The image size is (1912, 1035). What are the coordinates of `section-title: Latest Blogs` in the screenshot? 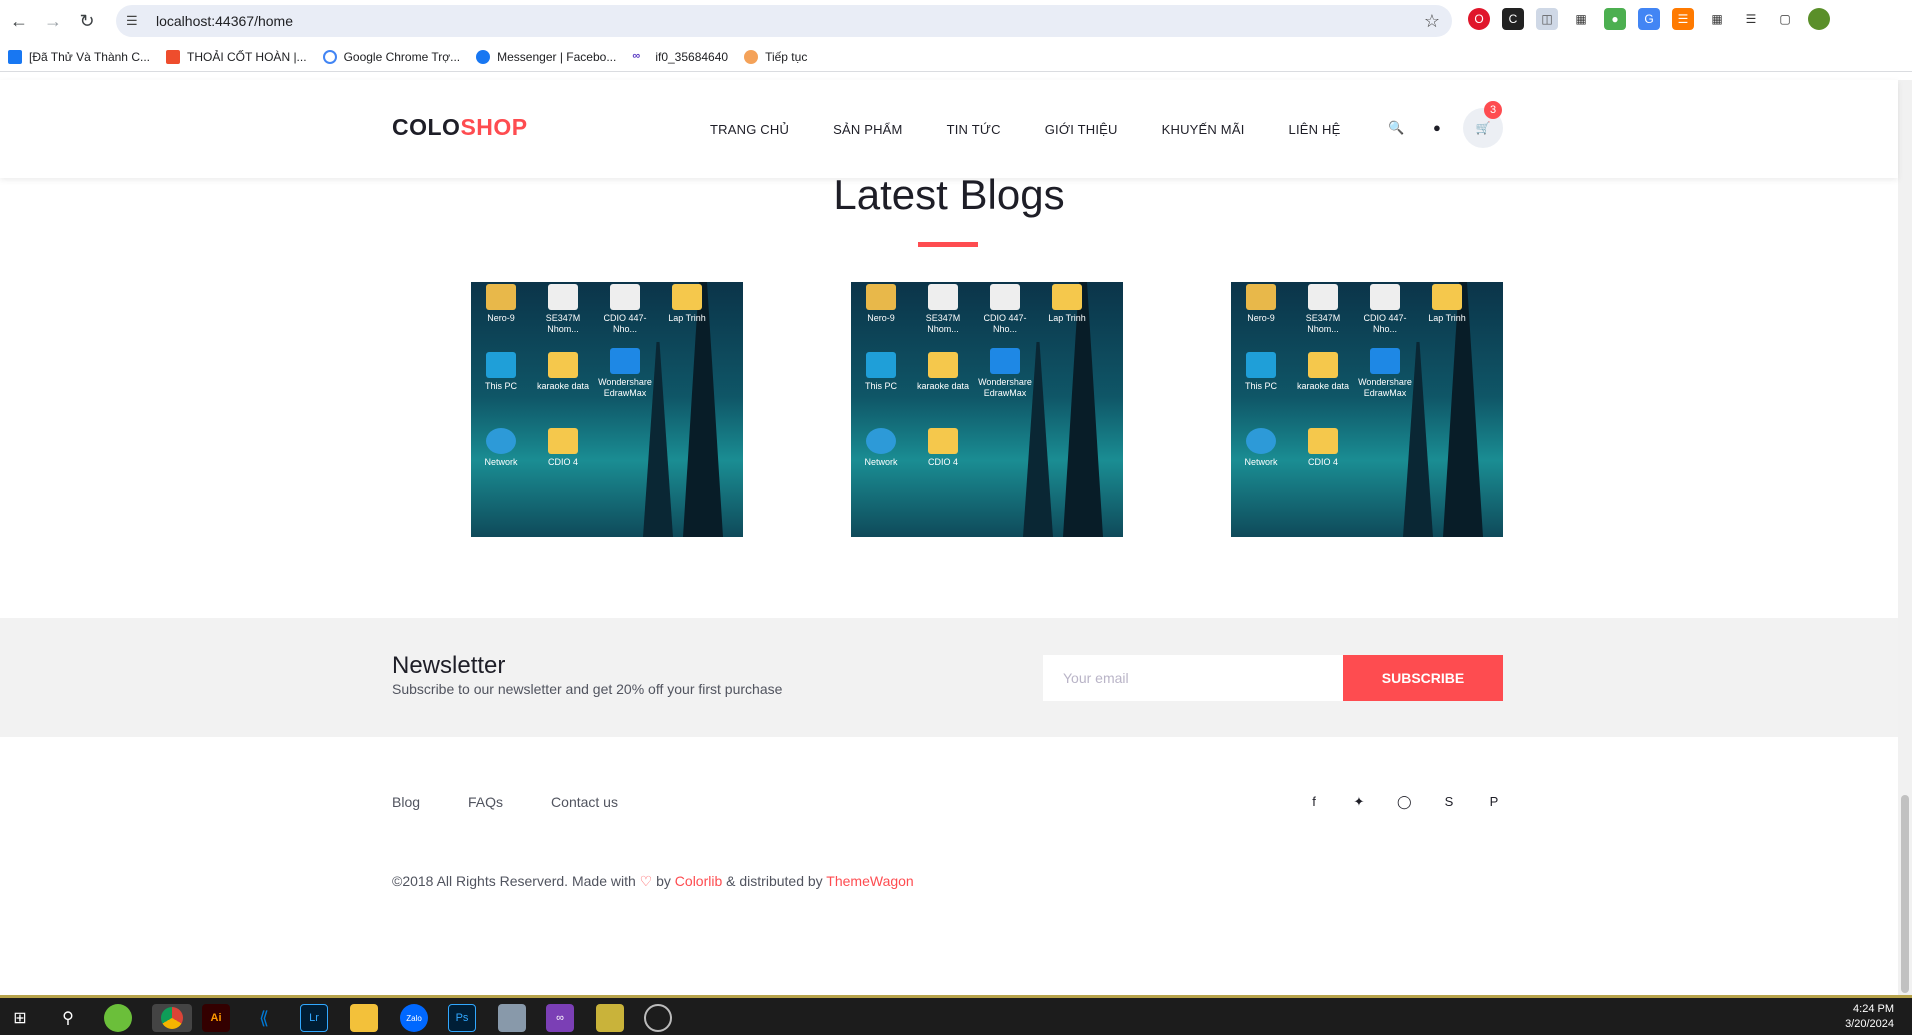 It's located at (949, 194).